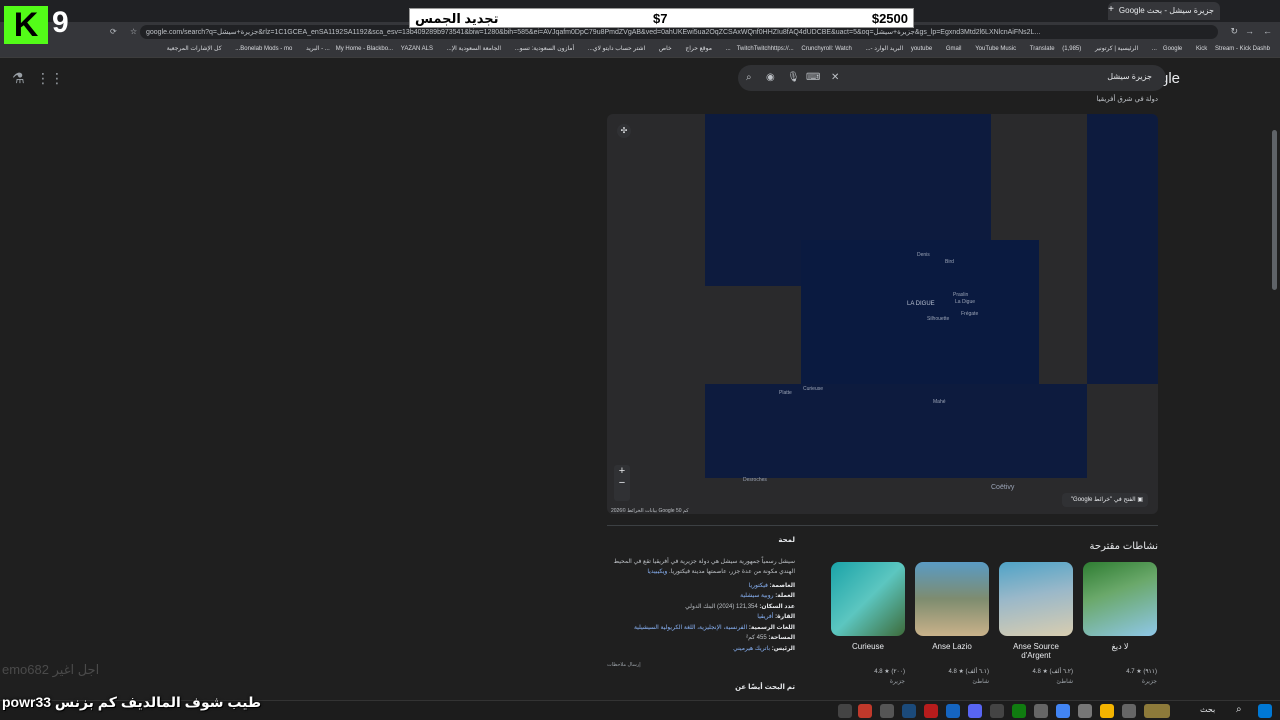 The width and height of the screenshot is (1280, 720). What do you see at coordinates (921, 49) in the screenshot?
I see `bookmark-item: youtube` at bounding box center [921, 49].